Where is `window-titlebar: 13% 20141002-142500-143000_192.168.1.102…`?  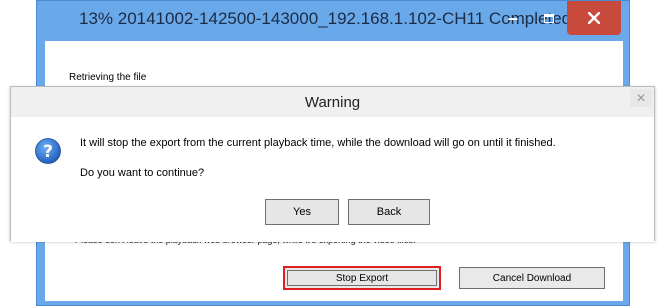
window-titlebar: 13% 20141002-142500-143000_192.168.1.102… is located at coordinates (333, 21).